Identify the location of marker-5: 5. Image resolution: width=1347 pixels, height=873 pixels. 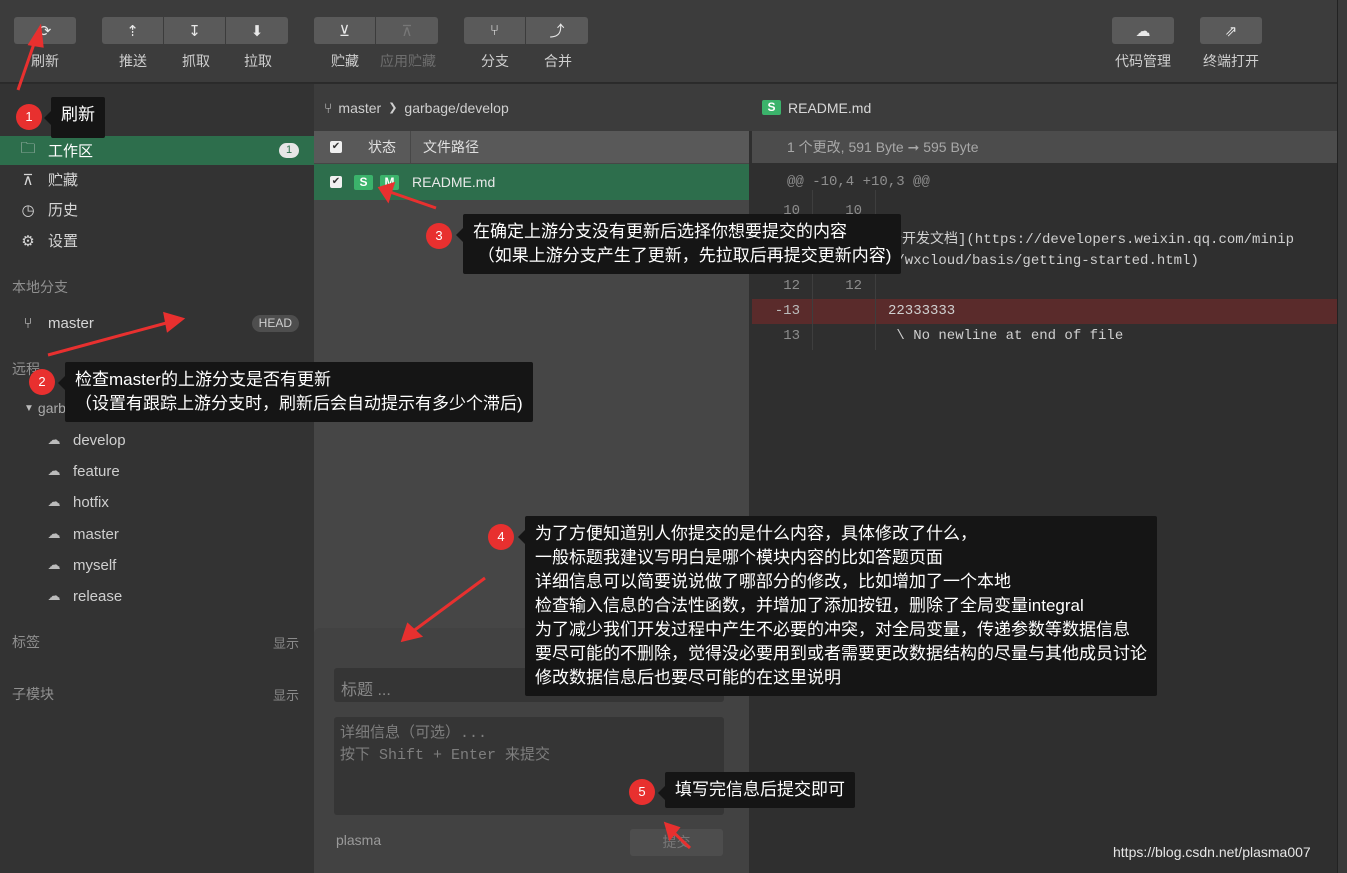
(642, 792).